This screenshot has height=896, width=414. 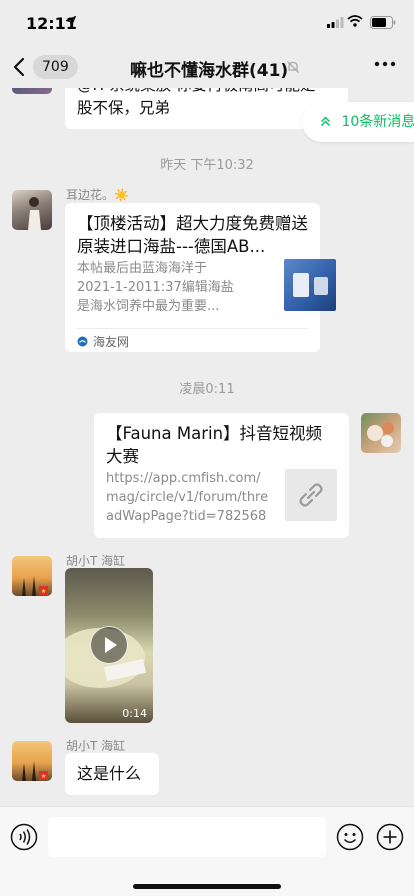 I want to click on wifi-icon, so click(x=355, y=21).